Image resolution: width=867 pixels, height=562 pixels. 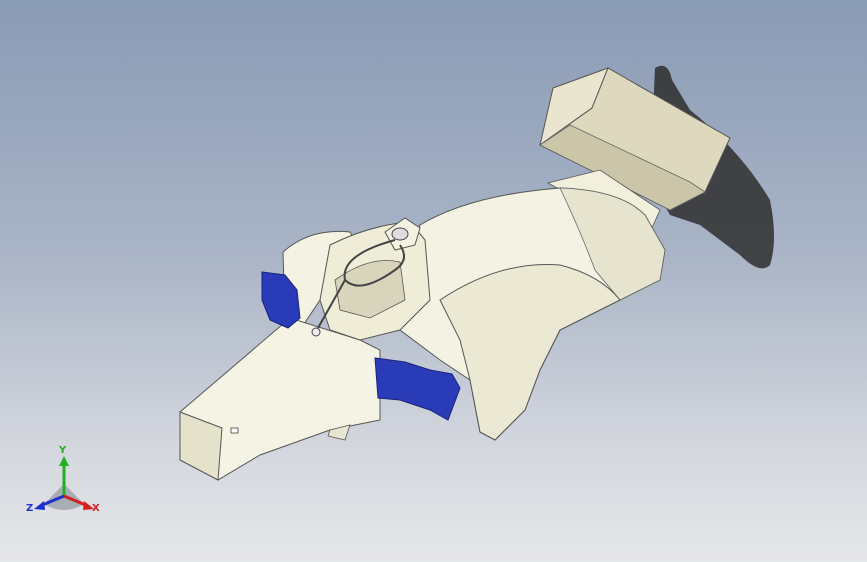 I want to click on right-bargeboard-flap, so click(x=417, y=389).